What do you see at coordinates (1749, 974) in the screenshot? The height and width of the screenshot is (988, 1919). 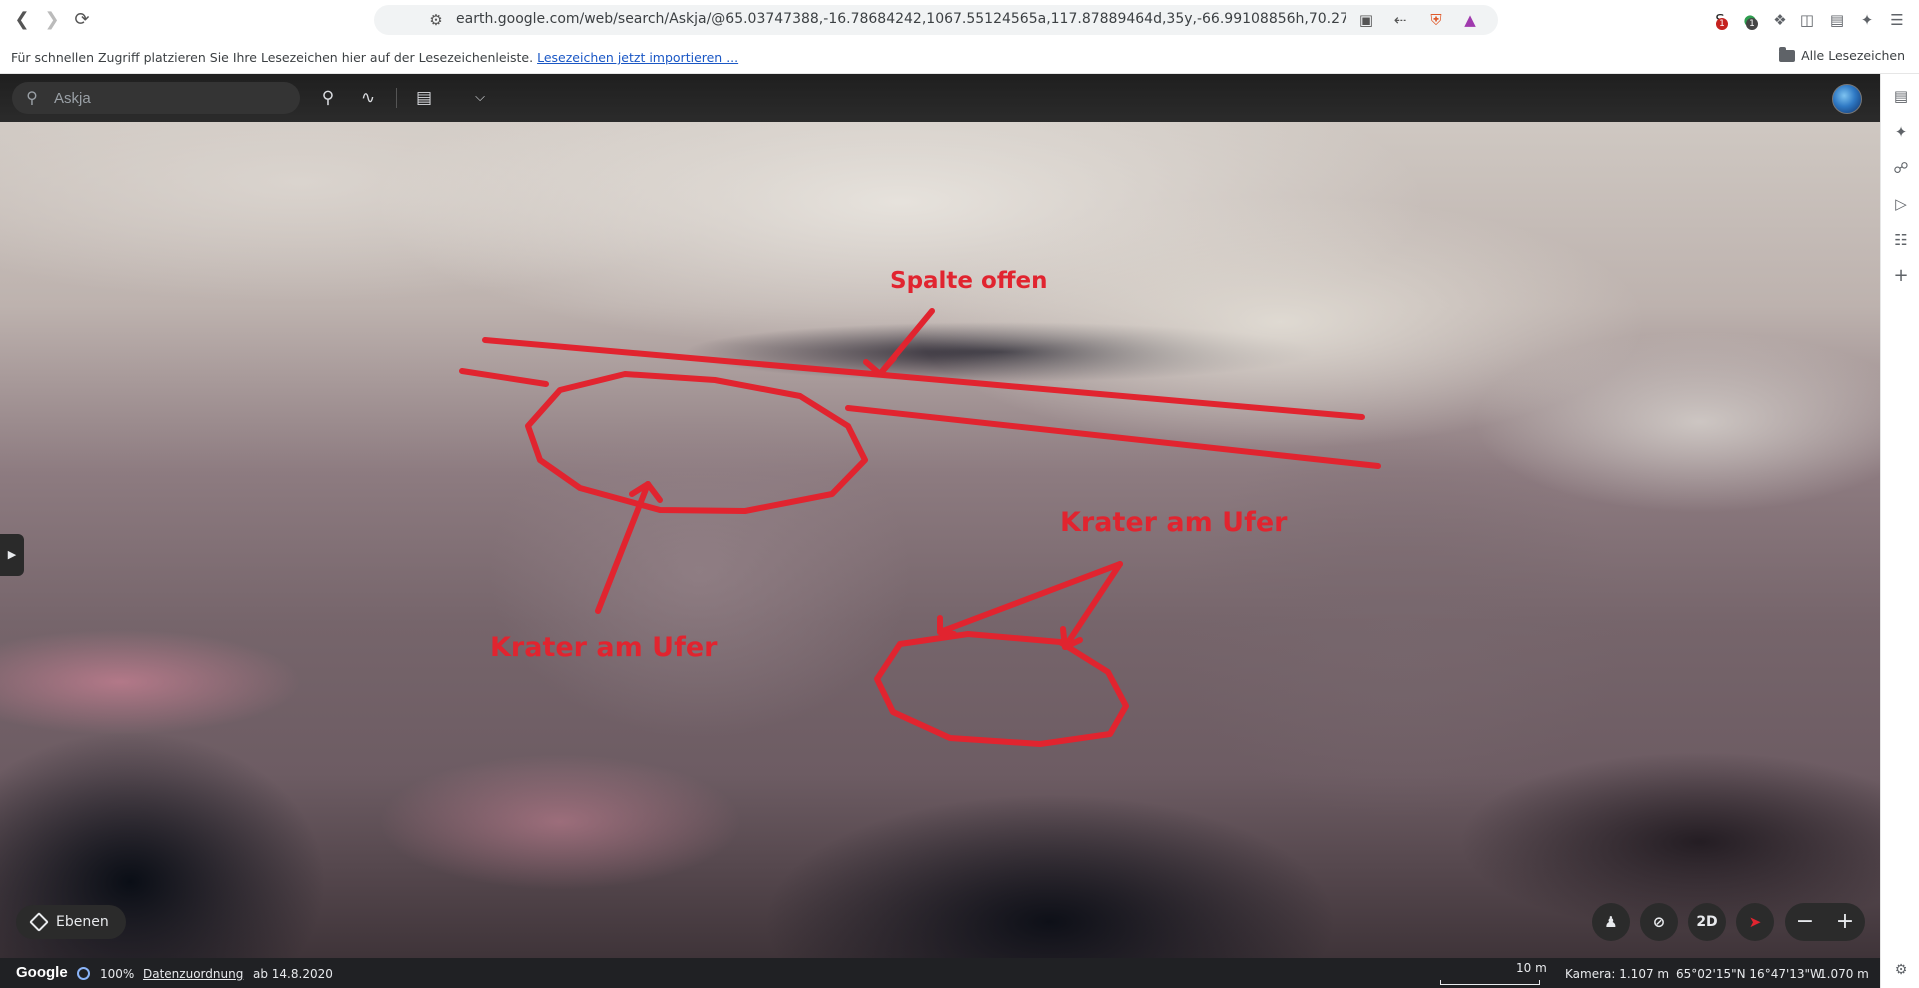 I see `coordinates: 65°02'15"N 16°47'13"W` at bounding box center [1749, 974].